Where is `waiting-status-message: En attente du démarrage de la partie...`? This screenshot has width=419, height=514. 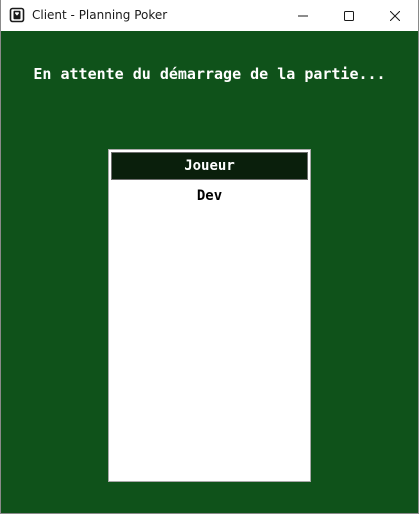
waiting-status-message: En attente du démarrage de la partie... is located at coordinates (209, 74).